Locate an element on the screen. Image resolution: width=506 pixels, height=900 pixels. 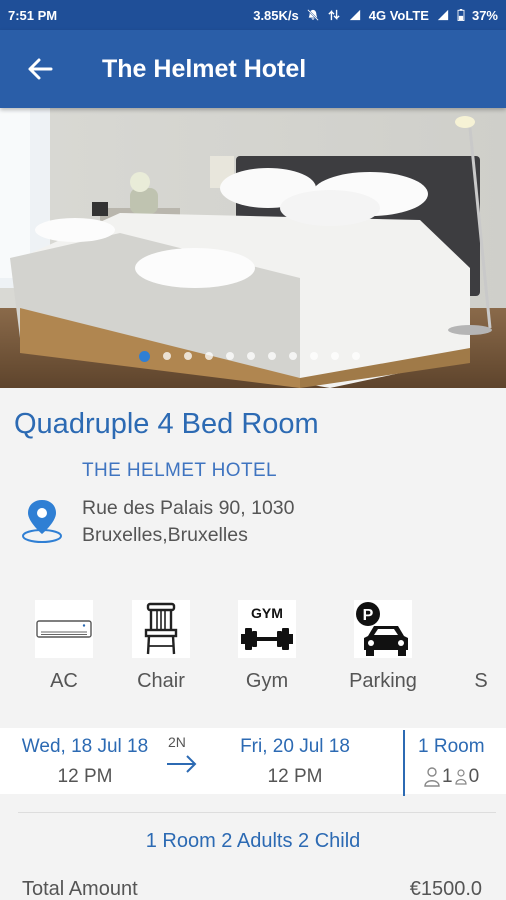
signal-icon is located at coordinates (354, 15).